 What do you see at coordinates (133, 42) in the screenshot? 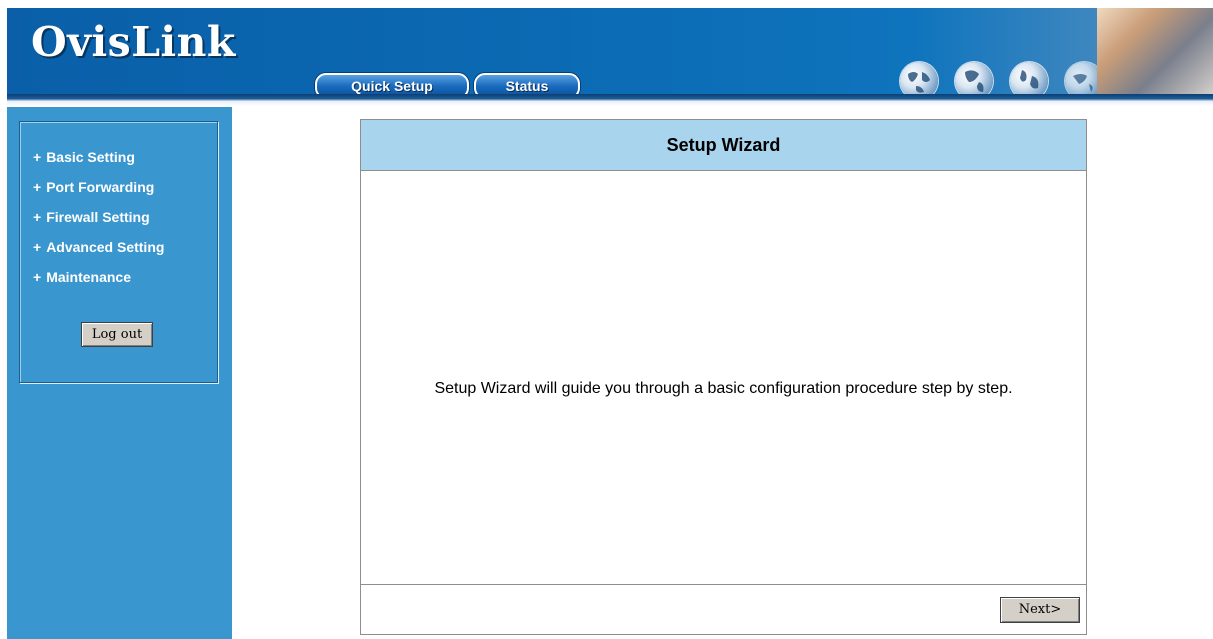
I see `ovislink-logo: OvisLink` at bounding box center [133, 42].